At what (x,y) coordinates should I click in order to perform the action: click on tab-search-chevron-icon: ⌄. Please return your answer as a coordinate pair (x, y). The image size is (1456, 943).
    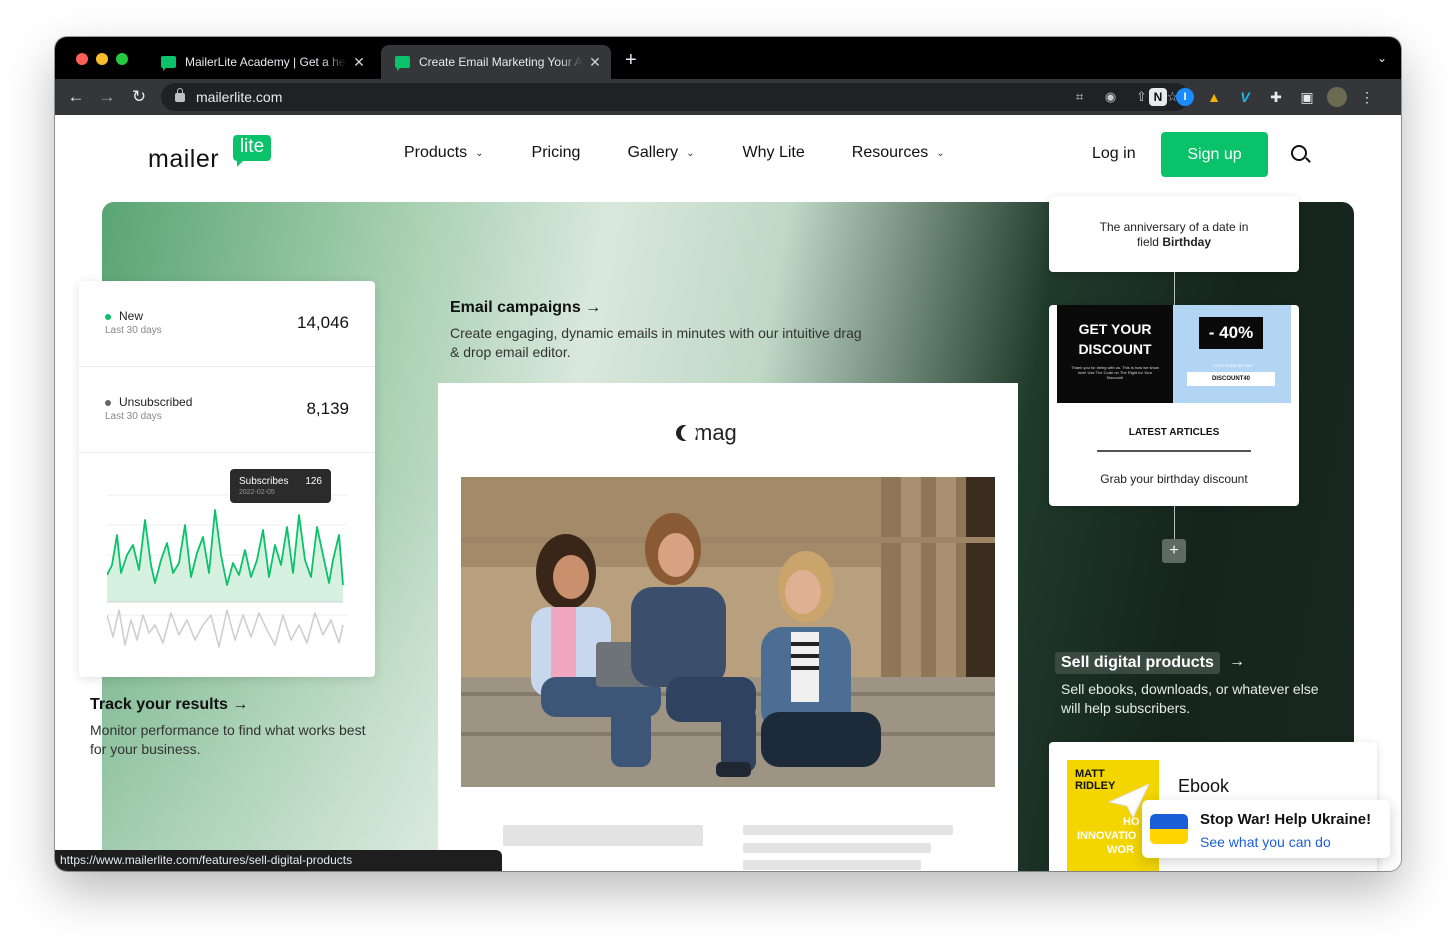
    Looking at the image, I should click on (1382, 58).